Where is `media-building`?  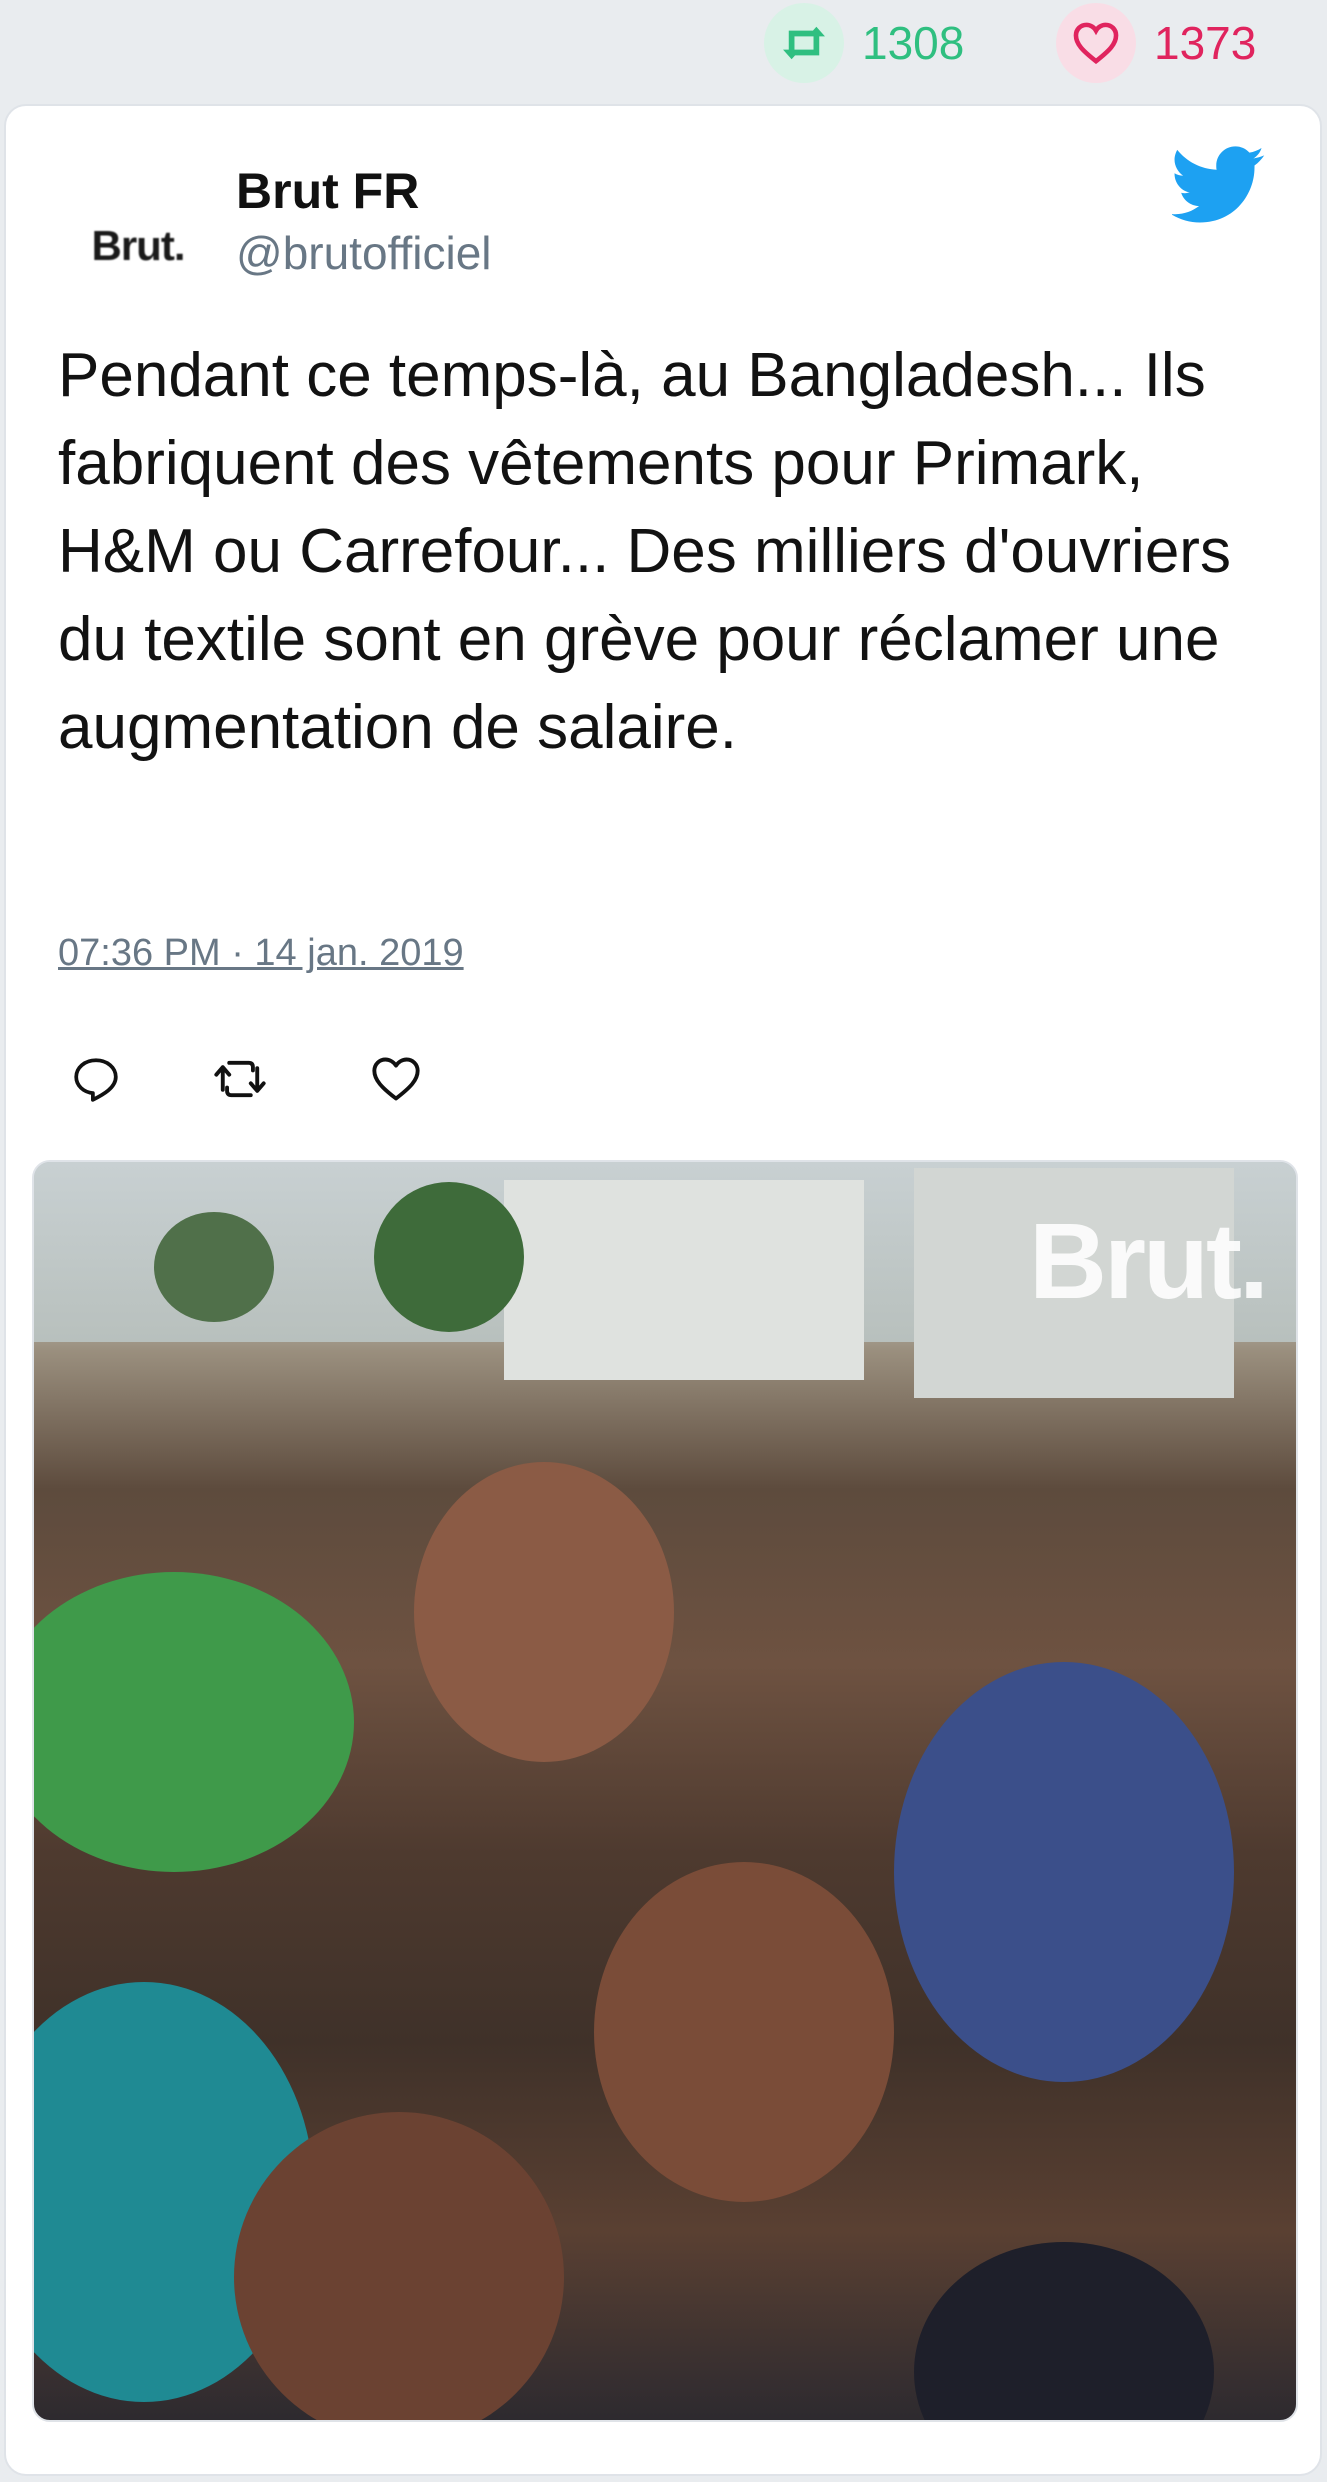
media-building is located at coordinates (684, 1280).